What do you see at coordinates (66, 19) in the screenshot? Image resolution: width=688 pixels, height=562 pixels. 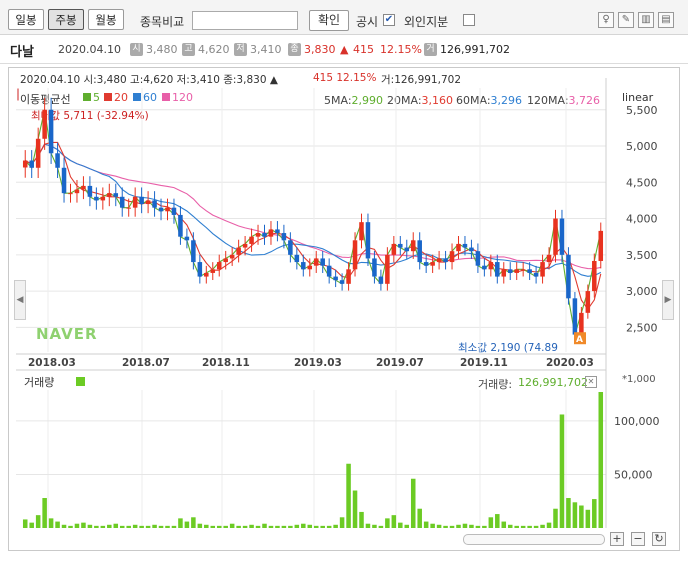 I see `tab-weekly: 주봉` at bounding box center [66, 19].